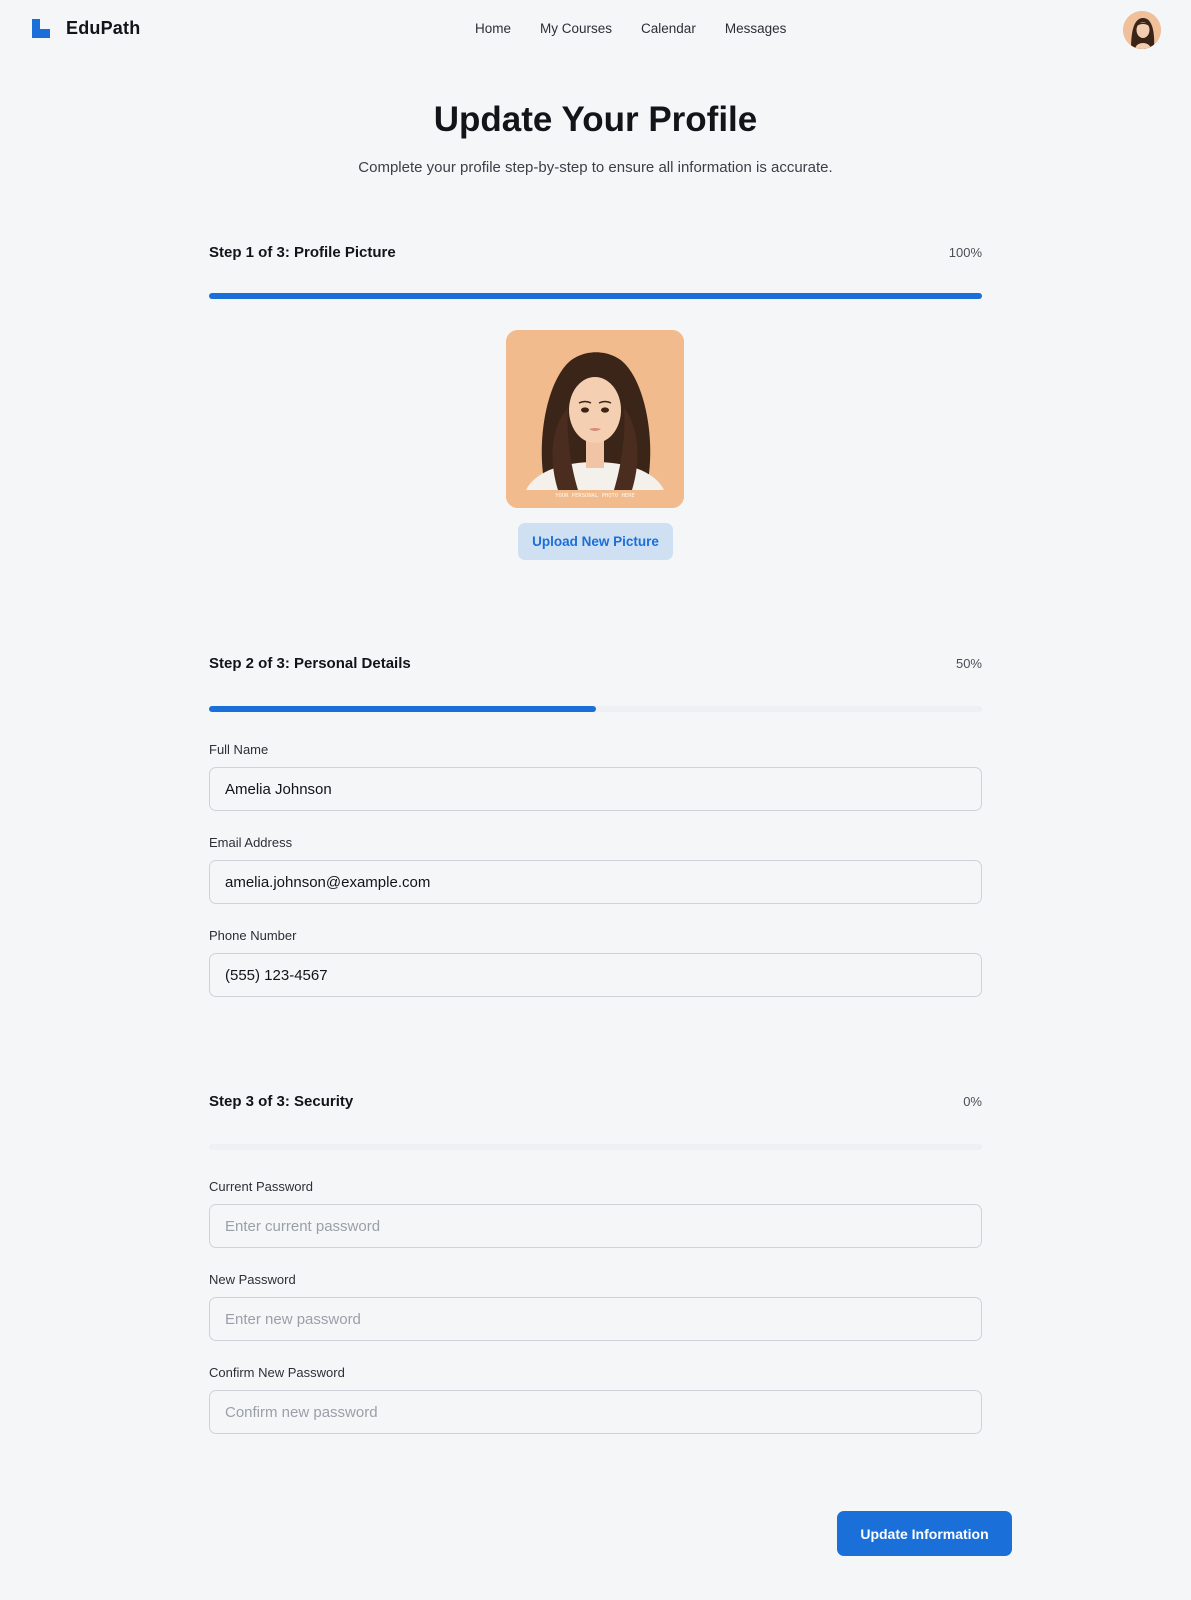 This screenshot has height=1600, width=1191. Describe the element at coordinates (594, 496) in the screenshot. I see `photo-caption: YOUR PERSONAL PHOTO HERE` at that location.